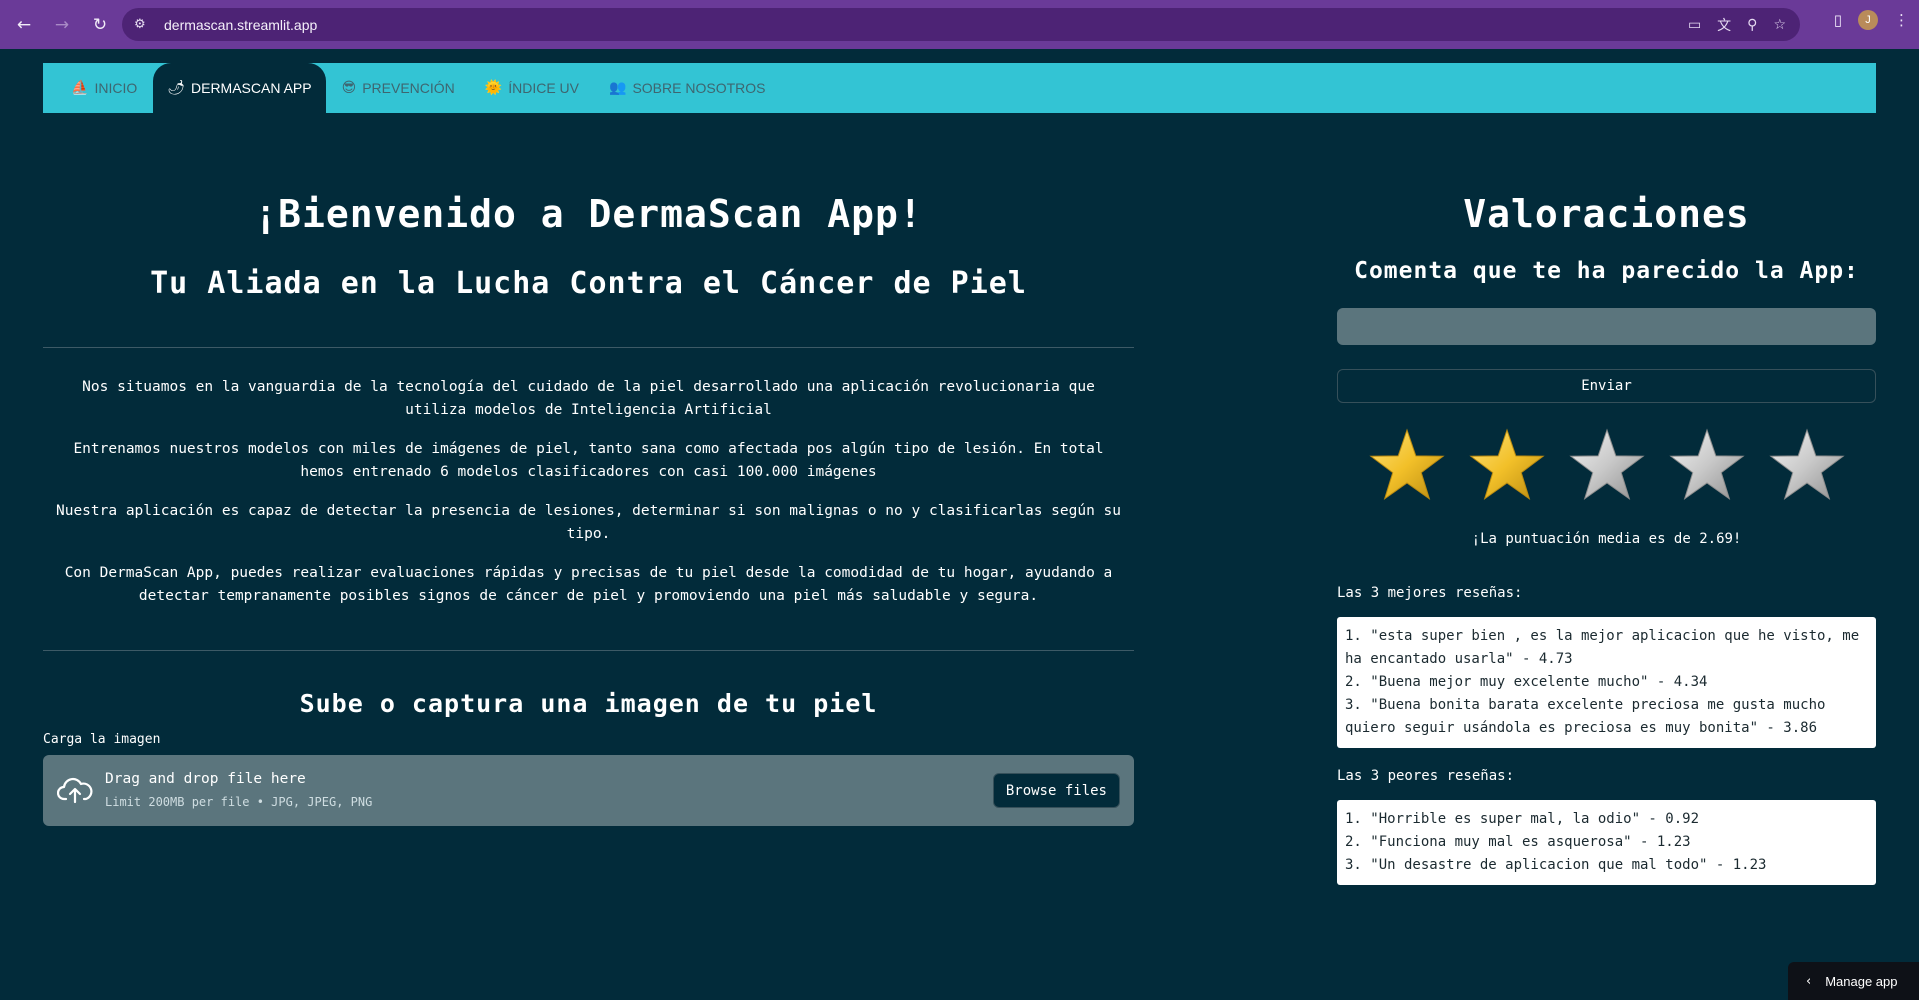 The width and height of the screenshot is (1919, 1000). Describe the element at coordinates (618, 88) in the screenshot. I see `people-icon: 👥` at that location.